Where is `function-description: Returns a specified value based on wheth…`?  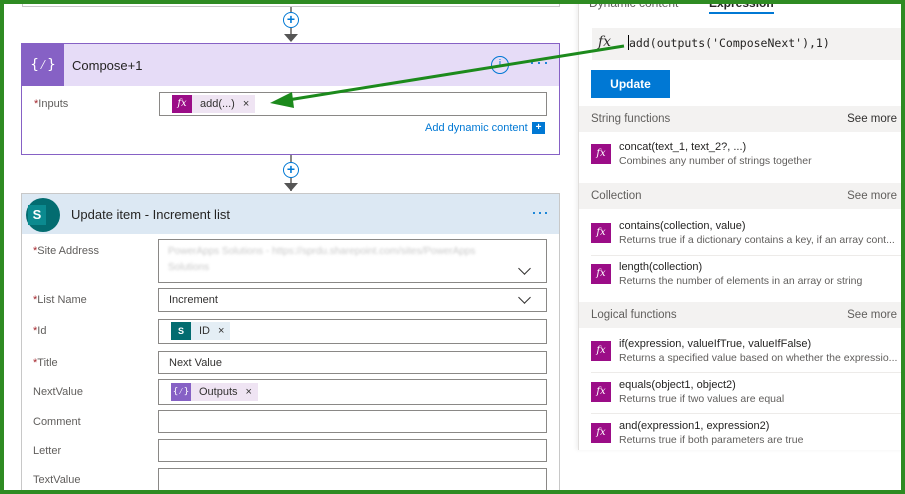
function-description: Returns a specified value based on wheth… is located at coordinates (758, 358).